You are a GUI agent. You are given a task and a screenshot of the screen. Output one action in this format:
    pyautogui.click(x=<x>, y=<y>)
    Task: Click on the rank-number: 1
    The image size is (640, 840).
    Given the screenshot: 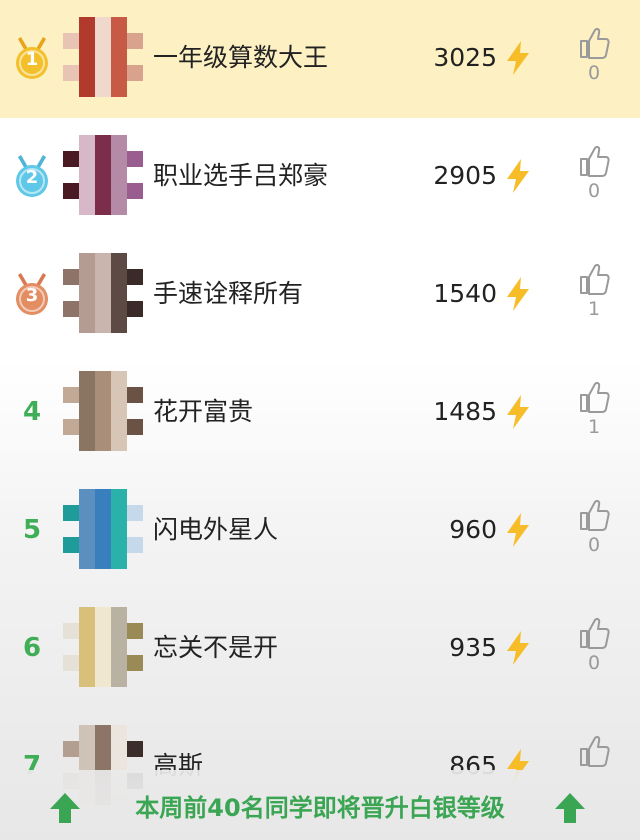 What is the action you would take?
    pyautogui.click(x=32, y=59)
    